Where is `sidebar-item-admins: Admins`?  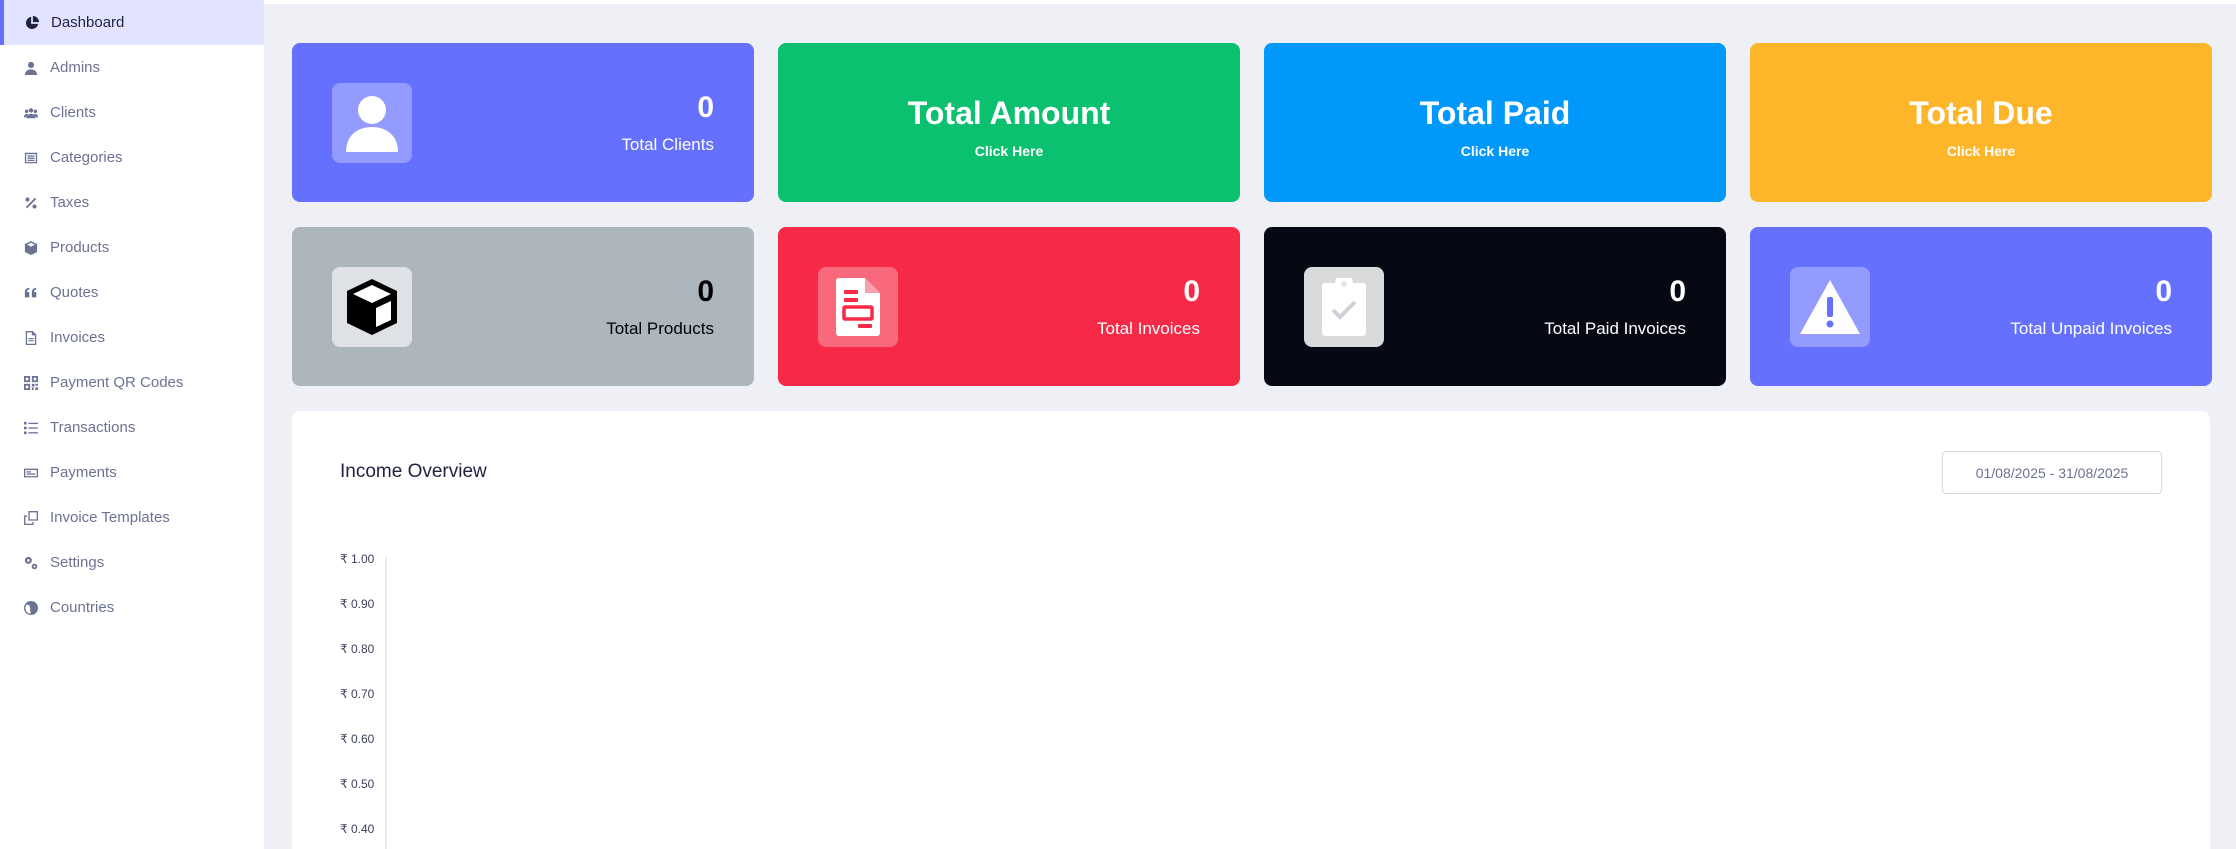 sidebar-item-admins: Admins is located at coordinates (132, 67).